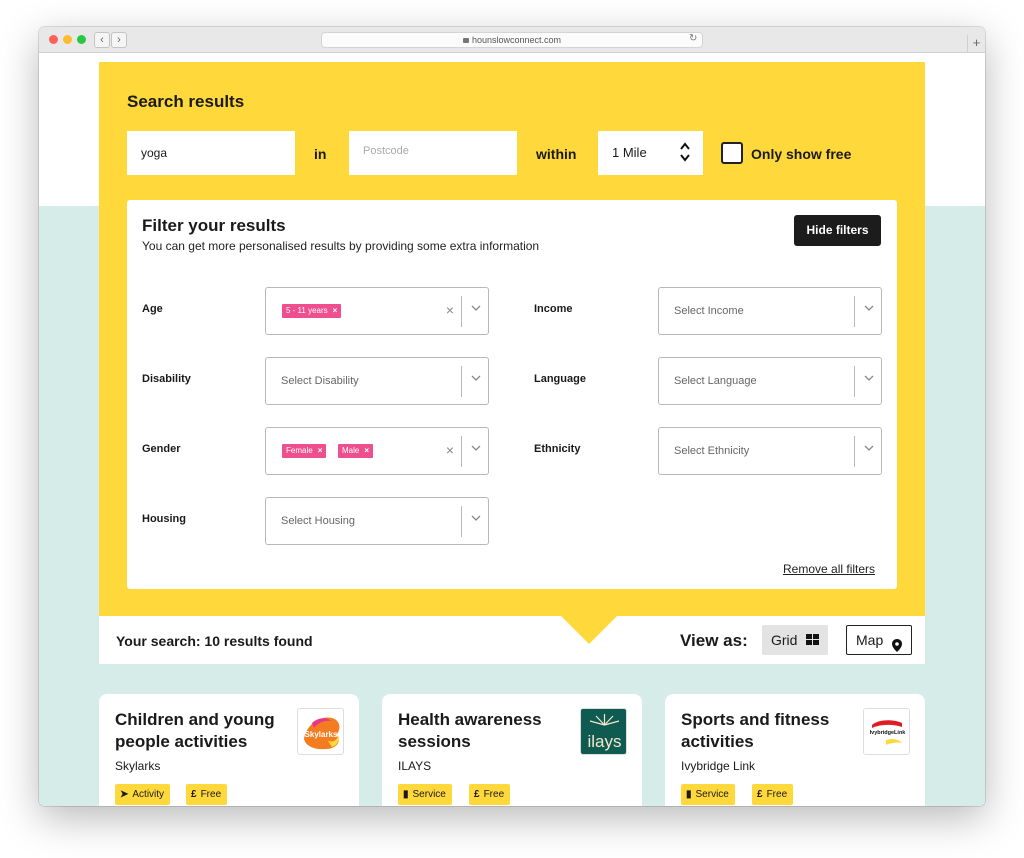 This screenshot has width=1024, height=858. I want to click on search-input: yoga, so click(211, 153).